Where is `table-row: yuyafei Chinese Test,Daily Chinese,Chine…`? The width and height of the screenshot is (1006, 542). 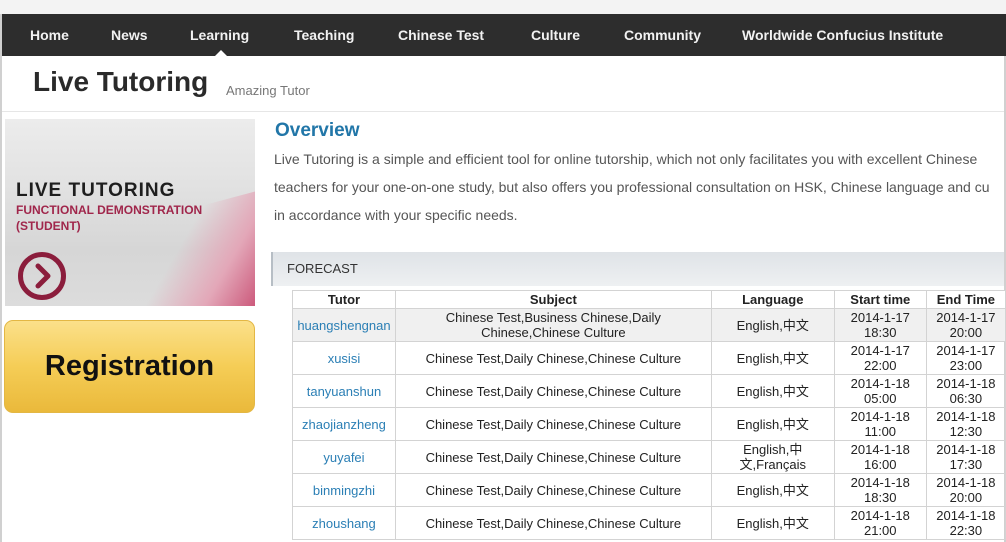
table-row: yuyafei Chinese Test,Daily Chinese,Chine… is located at coordinates (649, 457).